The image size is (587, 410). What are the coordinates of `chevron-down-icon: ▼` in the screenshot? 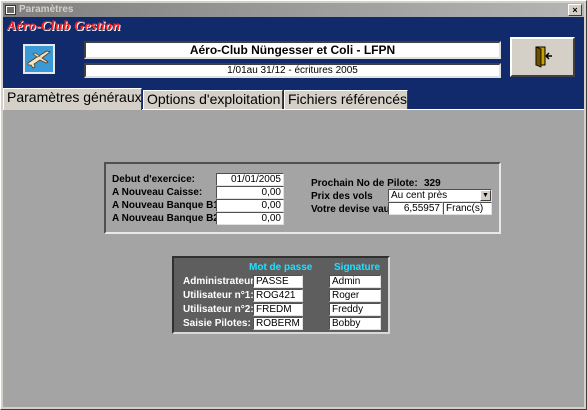 It's located at (485, 195).